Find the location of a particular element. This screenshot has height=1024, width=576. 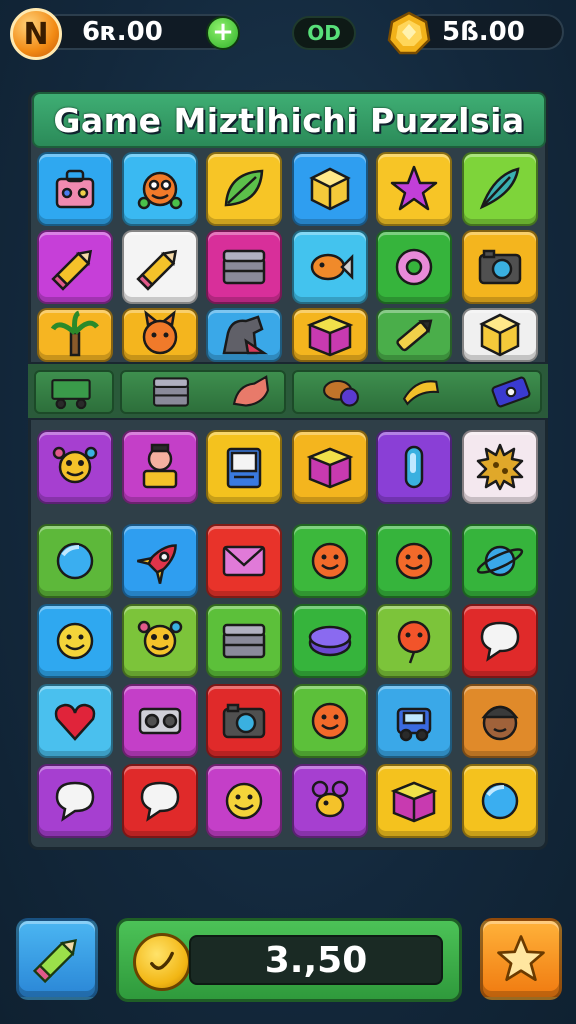

tile-r2-c5 is located at coordinates (500, 335).